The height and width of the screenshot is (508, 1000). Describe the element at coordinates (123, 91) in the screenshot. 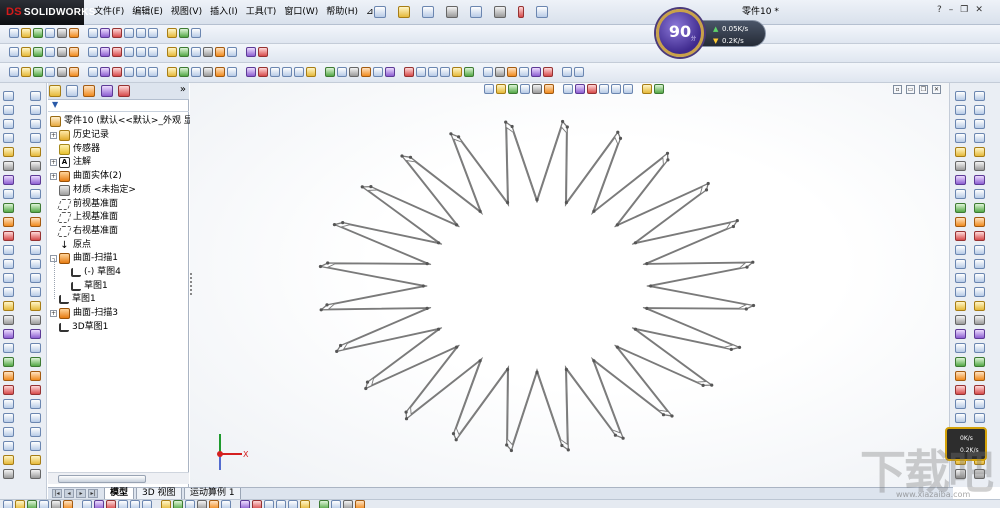

I see `display-manager-tab-icon` at that location.